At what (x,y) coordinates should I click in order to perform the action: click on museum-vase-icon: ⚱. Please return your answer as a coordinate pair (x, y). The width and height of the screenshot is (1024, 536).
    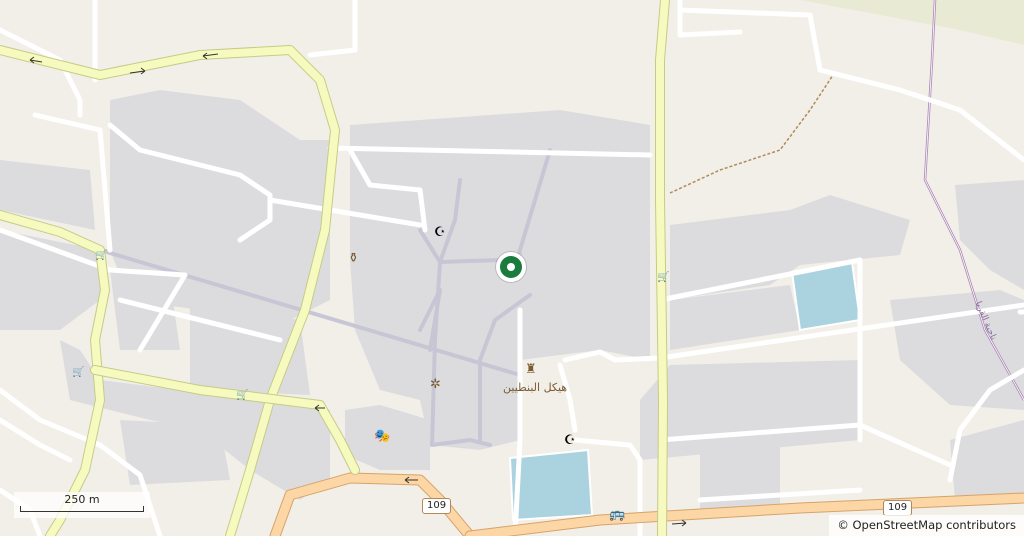
    Looking at the image, I should click on (353, 258).